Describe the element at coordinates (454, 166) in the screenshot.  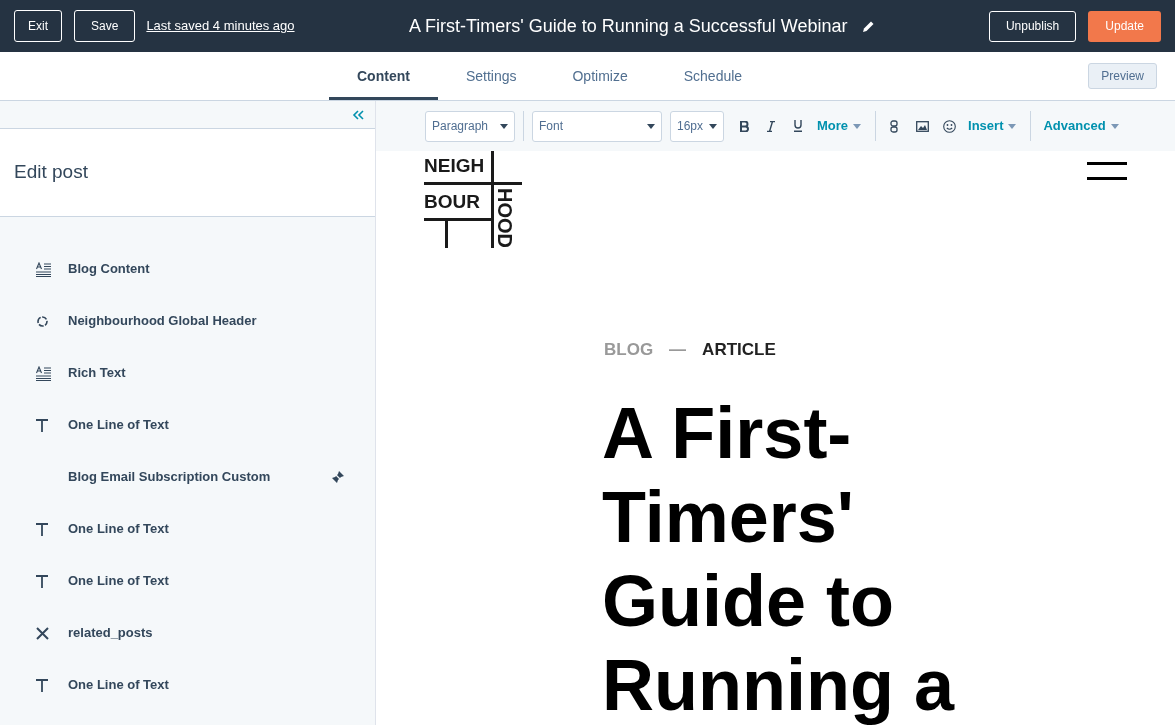
I see `logo-text: NEIGH` at that location.